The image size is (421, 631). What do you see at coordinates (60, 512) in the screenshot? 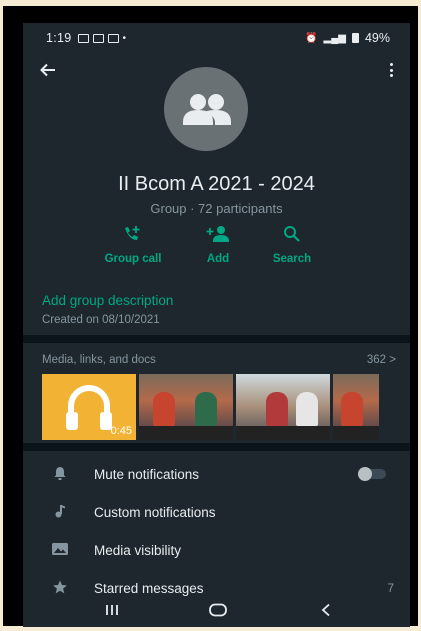
I see `music-note-icon` at bounding box center [60, 512].